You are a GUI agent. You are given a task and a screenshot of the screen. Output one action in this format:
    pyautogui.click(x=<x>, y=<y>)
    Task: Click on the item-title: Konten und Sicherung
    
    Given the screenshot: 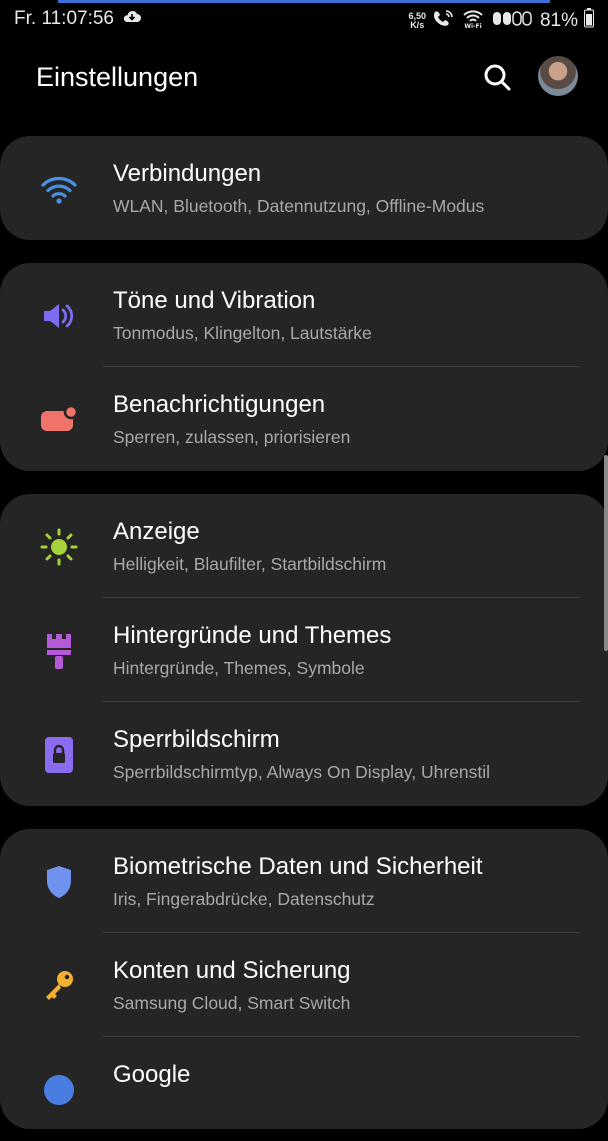 What is the action you would take?
    pyautogui.click(x=232, y=970)
    